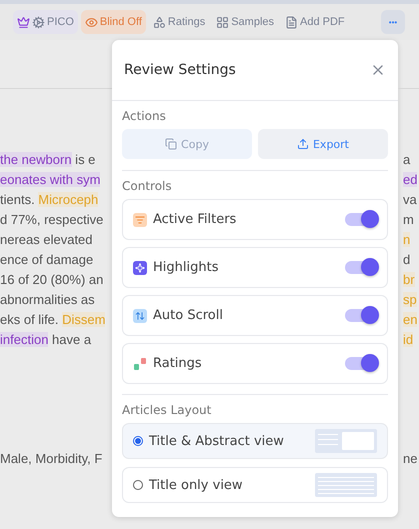  Describe the element at coordinates (18, 199) in the screenshot. I see `body-text: tients.` at that location.